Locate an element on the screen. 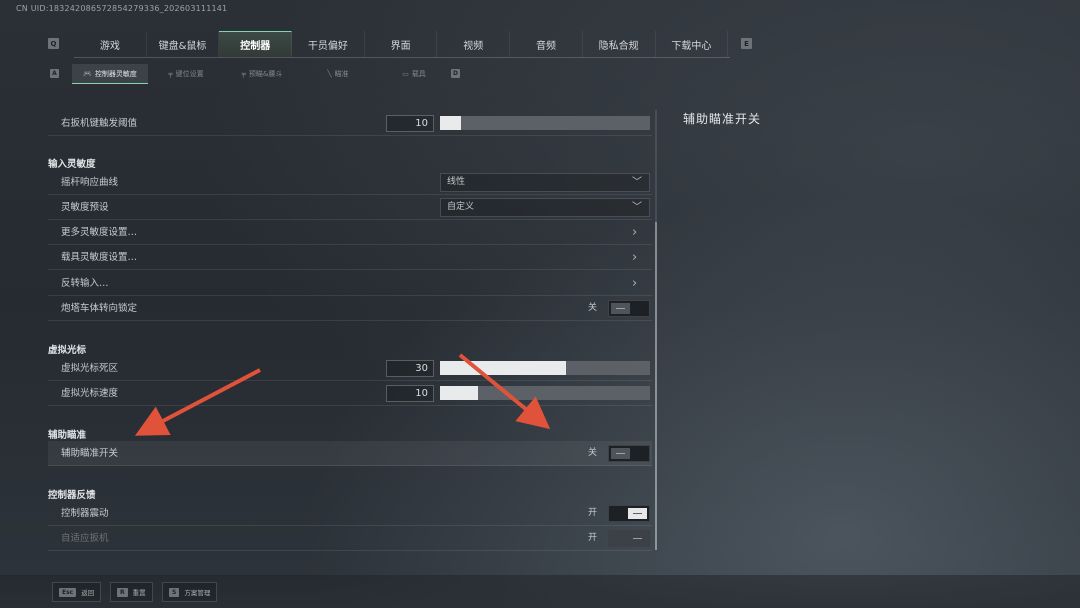 The width and height of the screenshot is (1080, 608). subtab-key-settings: ╤ 键位设置 is located at coordinates (186, 74).